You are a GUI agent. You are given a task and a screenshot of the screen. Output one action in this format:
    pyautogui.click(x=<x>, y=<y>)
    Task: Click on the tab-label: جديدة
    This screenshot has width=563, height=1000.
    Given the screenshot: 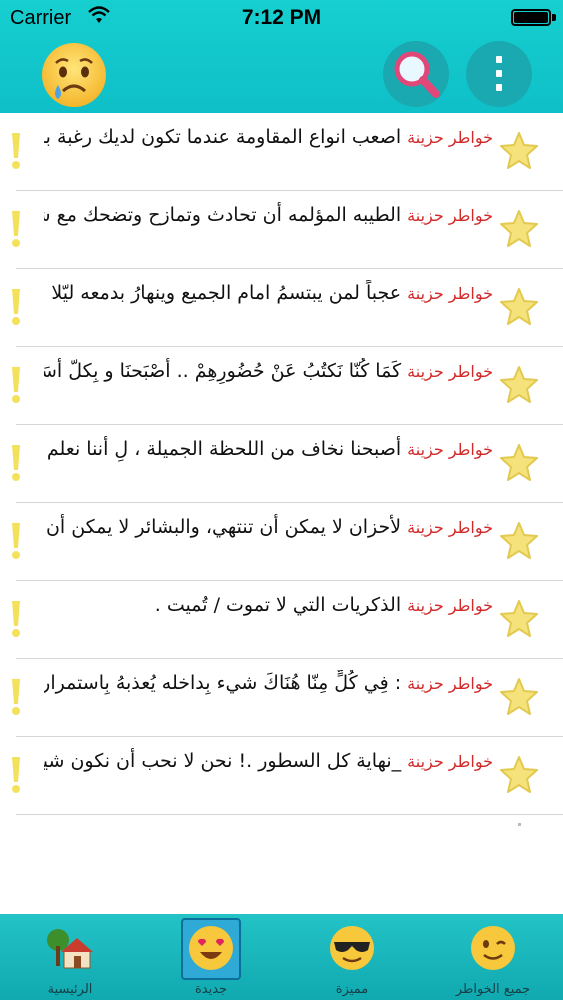 What is the action you would take?
    pyautogui.click(x=211, y=989)
    